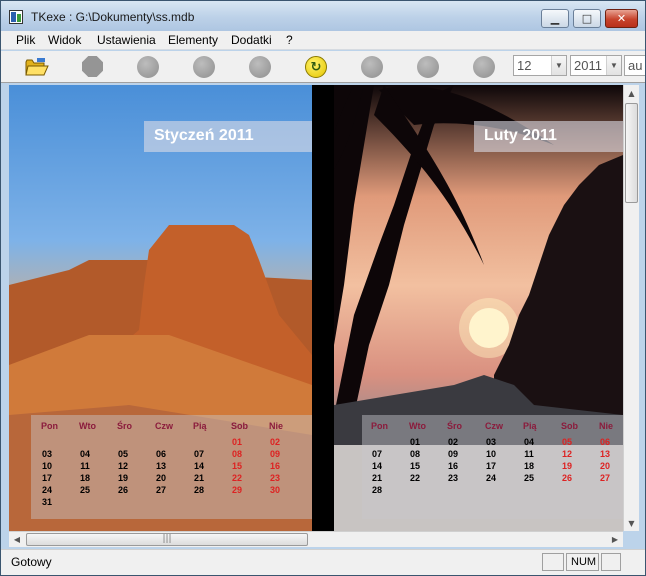 Image resolution: width=646 pixels, height=576 pixels. I want to click on month-title: Luty 2011, so click(548, 136).